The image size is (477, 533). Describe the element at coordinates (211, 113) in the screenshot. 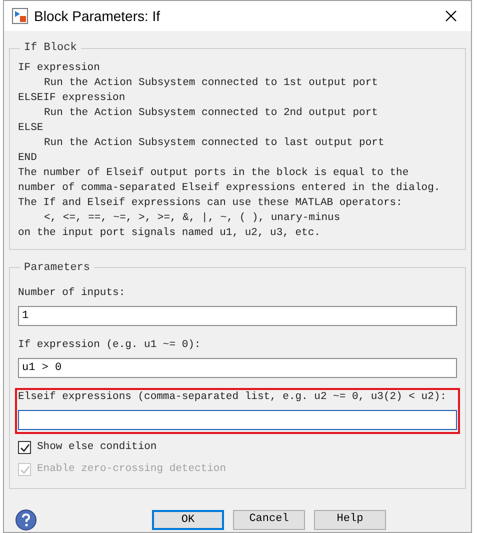

I see `description-line: Run the Action Subsystem connected to 2nd output port` at that location.